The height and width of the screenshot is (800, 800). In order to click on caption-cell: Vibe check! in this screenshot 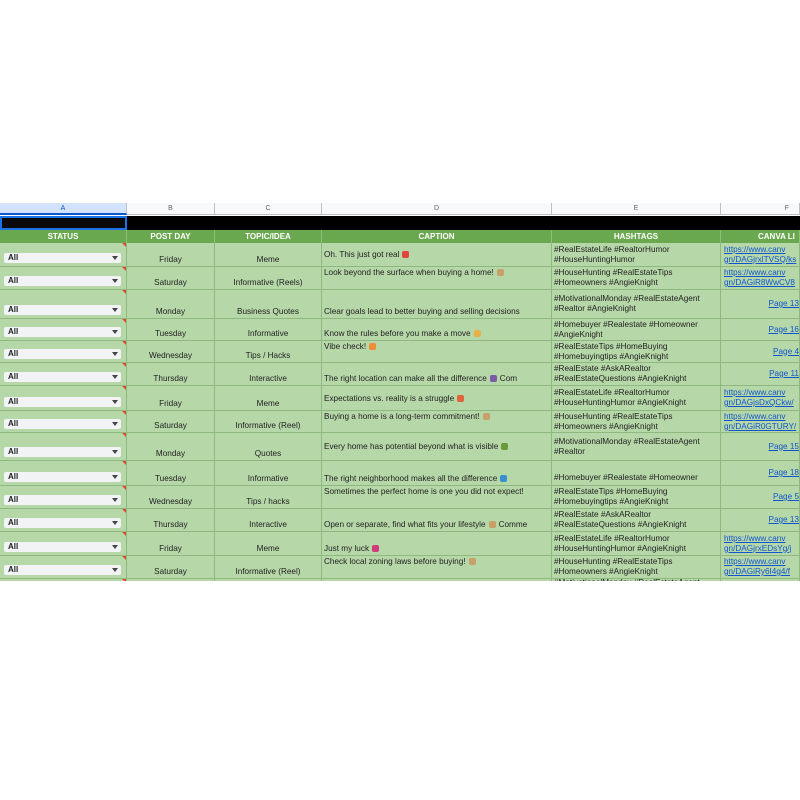, I will do `click(437, 351)`.